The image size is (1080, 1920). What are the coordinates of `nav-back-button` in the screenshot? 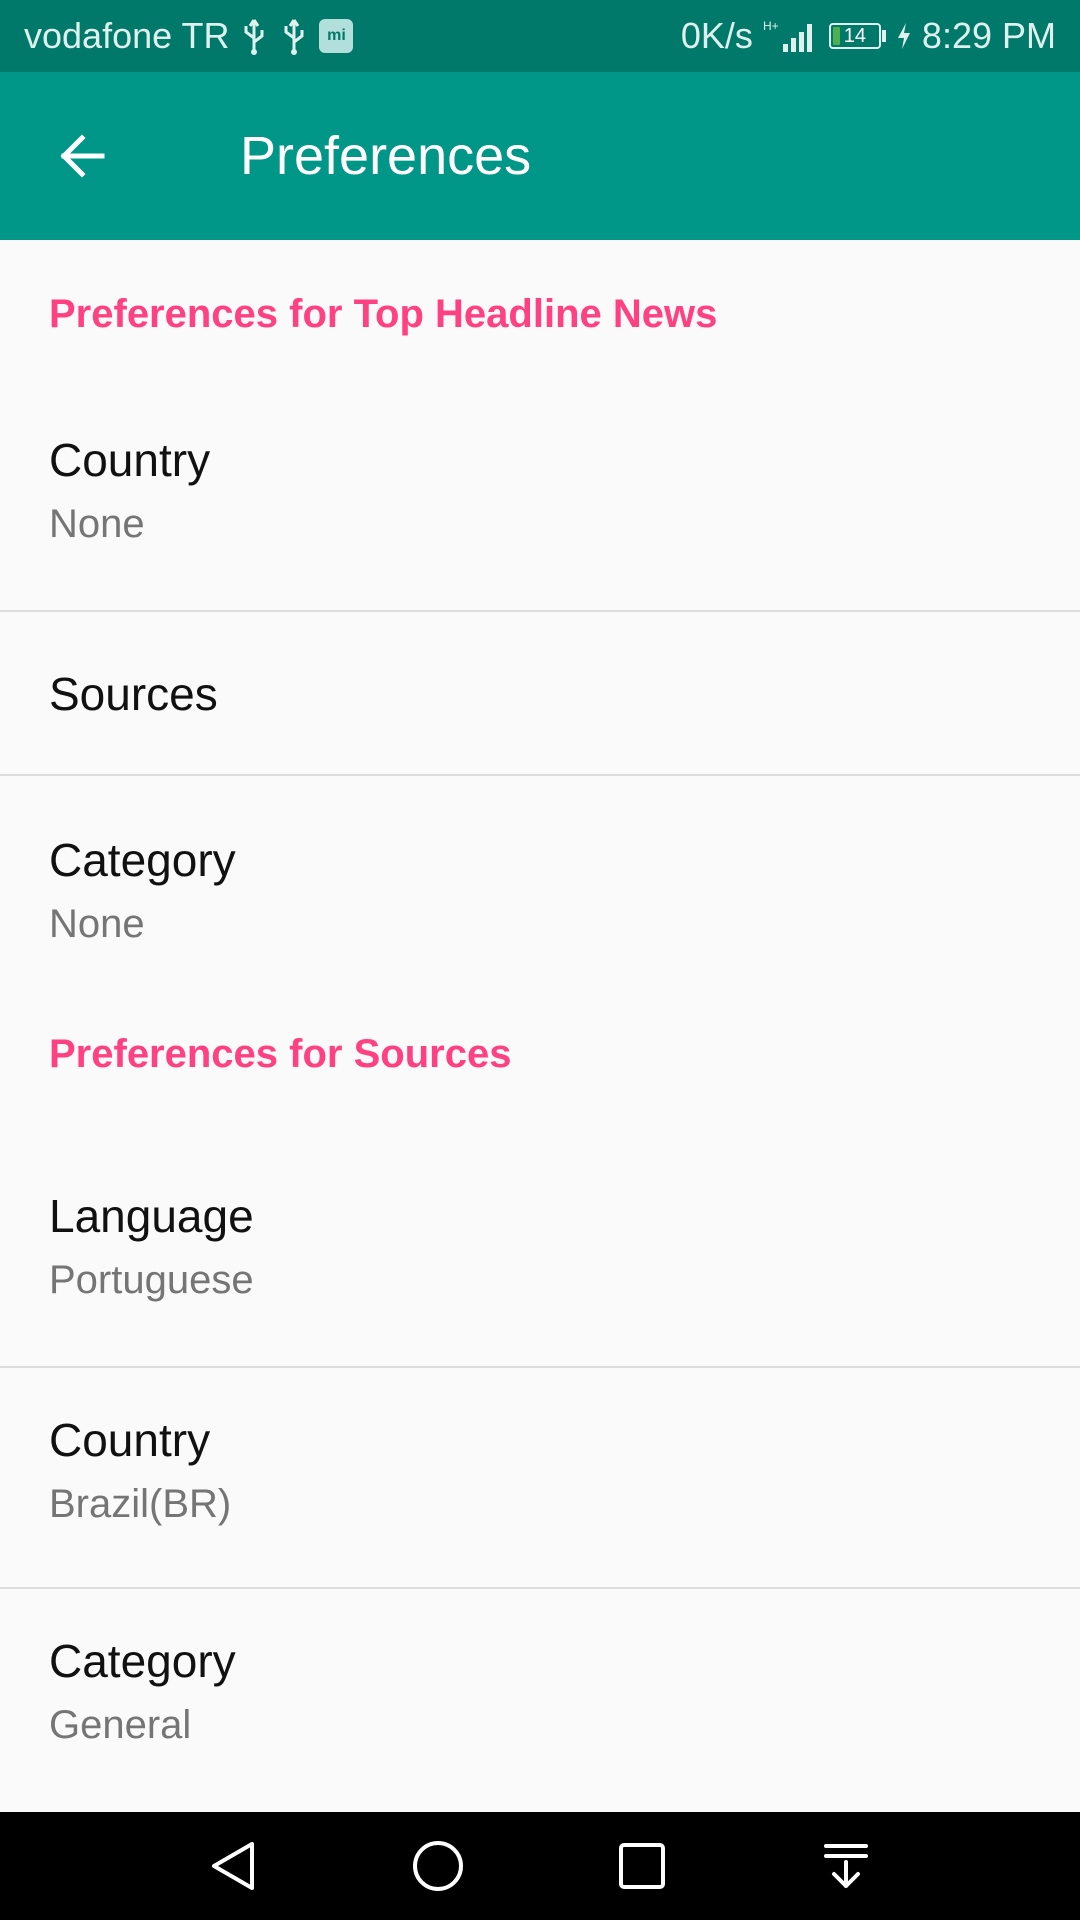 It's located at (234, 1866).